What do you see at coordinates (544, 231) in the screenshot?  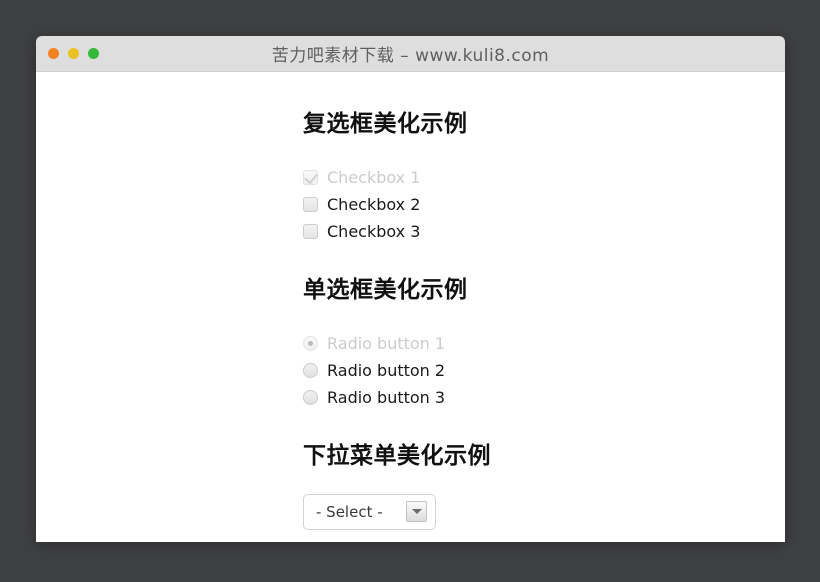 I see `checkbox-row-3: Checkbox 3` at bounding box center [544, 231].